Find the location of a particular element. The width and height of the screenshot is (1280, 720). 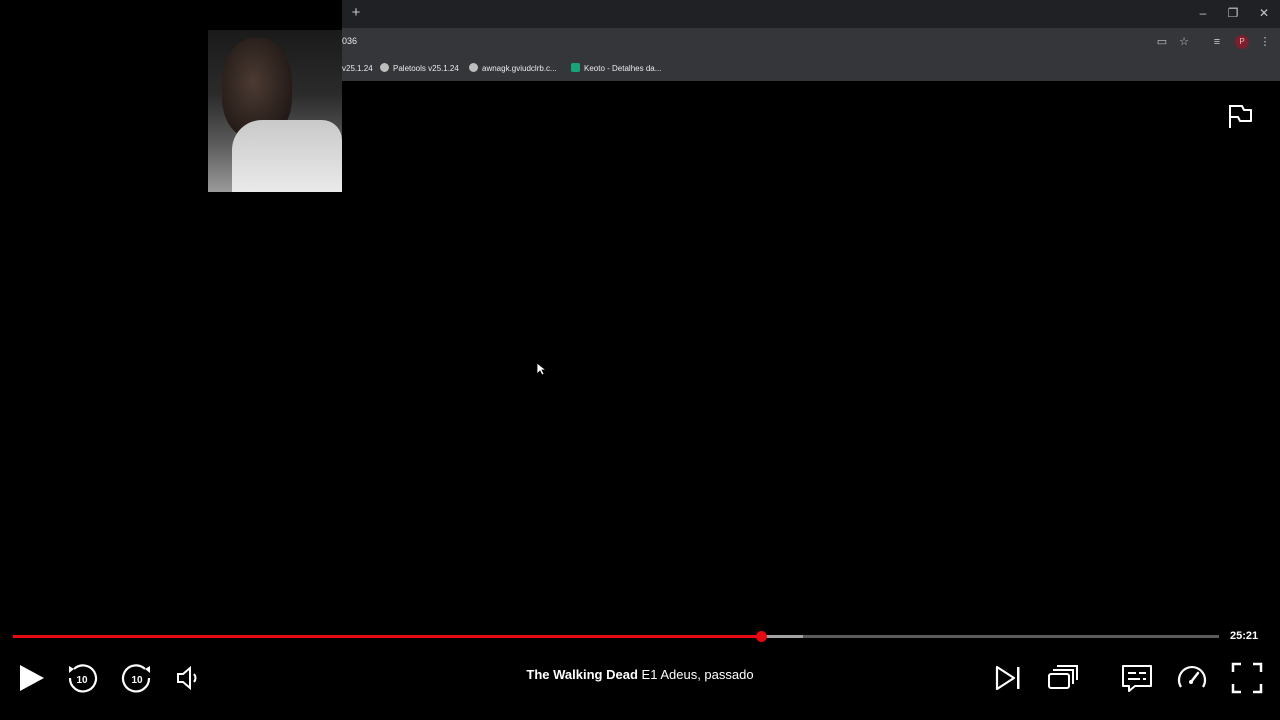

url-text: 036 is located at coordinates (350, 41).